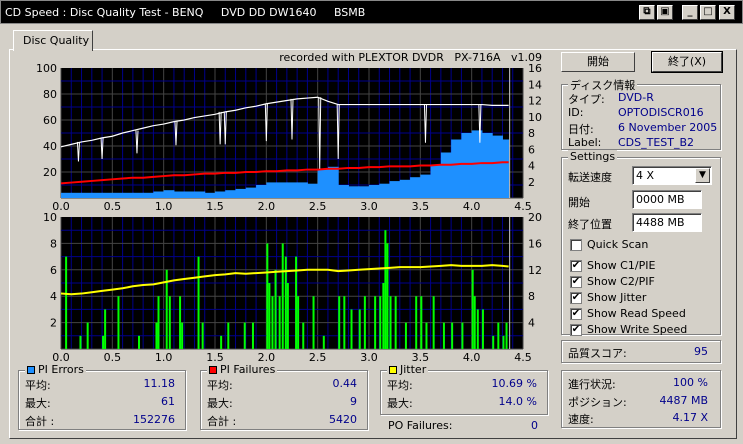  I want to click on y2-tick-label: 14, so click(535, 84).